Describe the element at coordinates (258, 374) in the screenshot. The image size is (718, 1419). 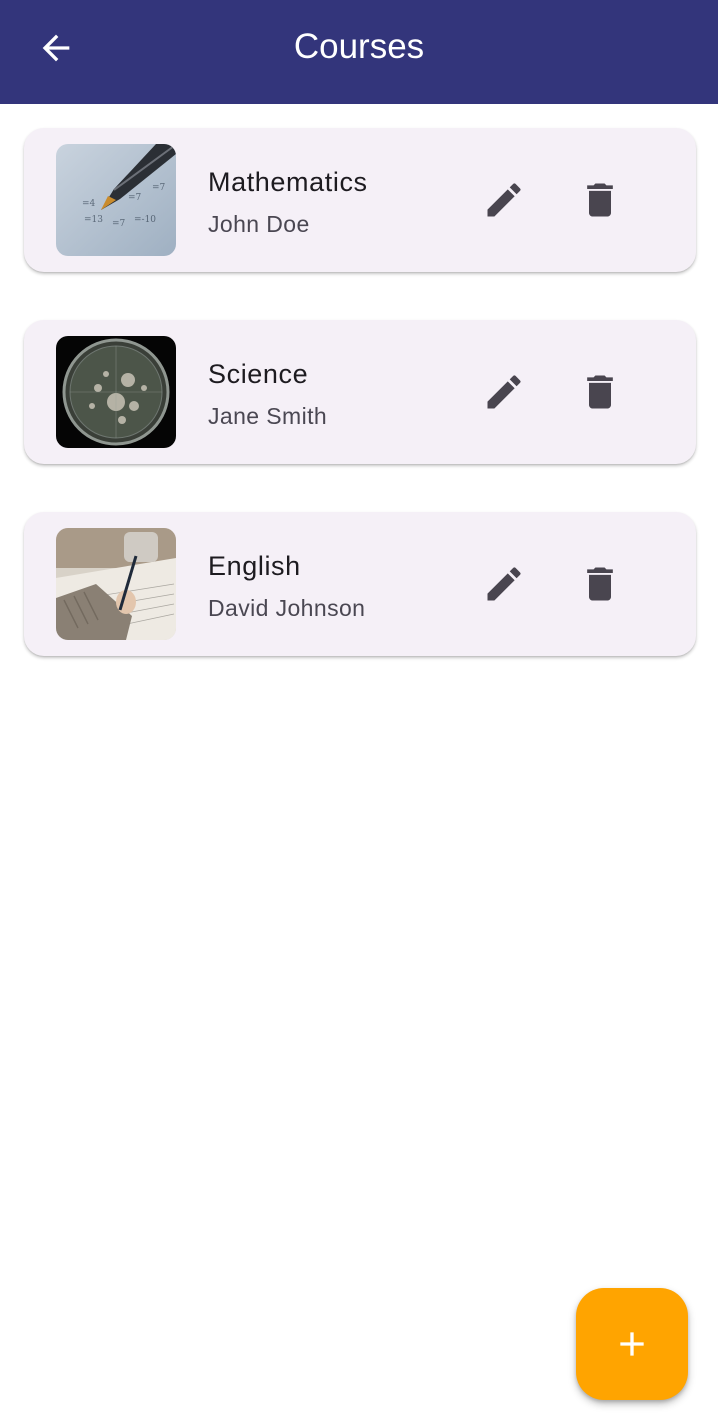
I see `course-name: Science` at that location.